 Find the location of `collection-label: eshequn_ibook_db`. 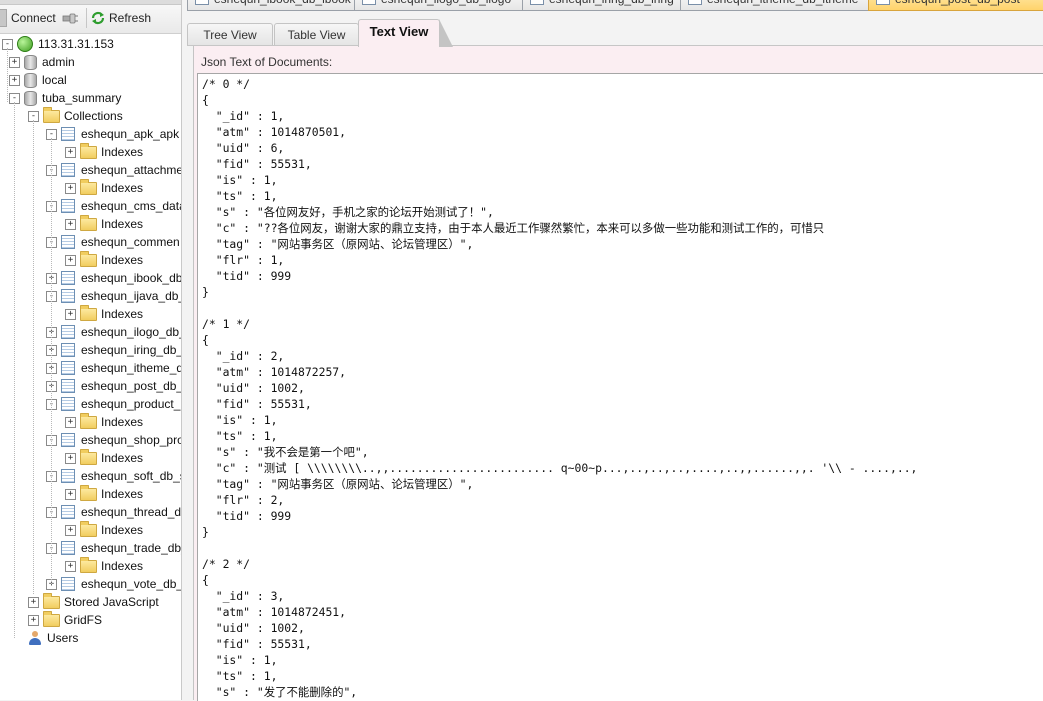

collection-label: eshequn_ibook_db is located at coordinates (131, 278).